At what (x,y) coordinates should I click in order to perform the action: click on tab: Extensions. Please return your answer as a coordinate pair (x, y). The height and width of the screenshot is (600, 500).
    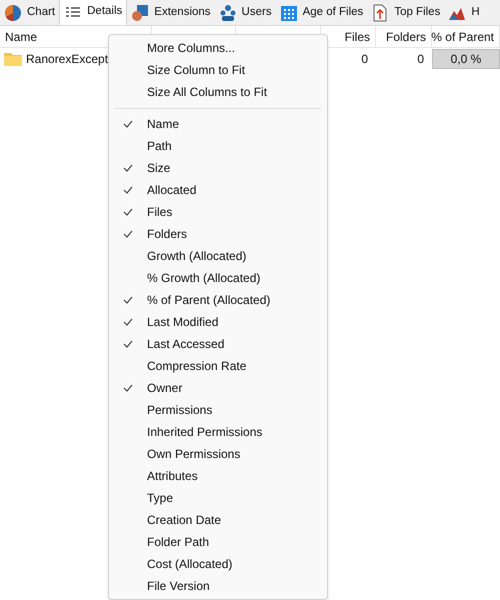
    Looking at the image, I should click on (171, 13).